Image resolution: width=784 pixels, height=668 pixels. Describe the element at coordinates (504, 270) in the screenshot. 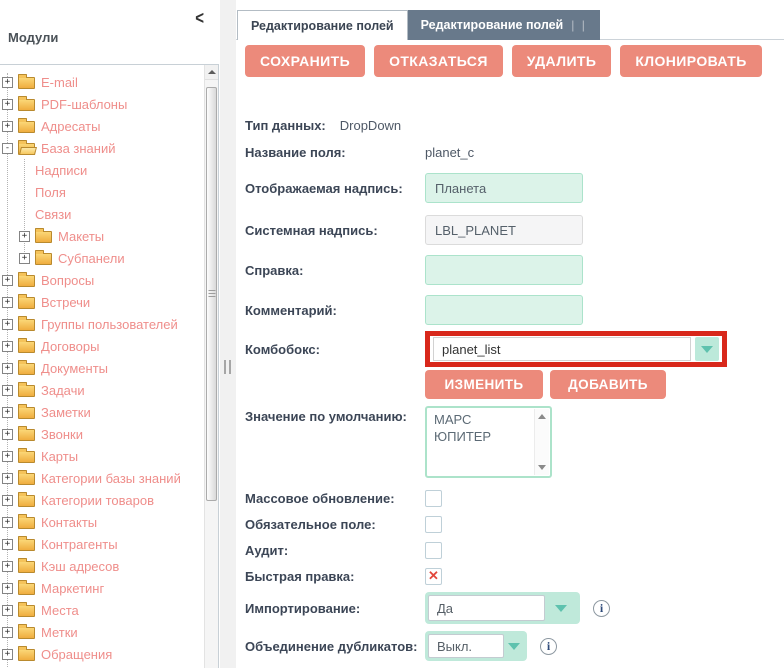

I see `help-input` at that location.